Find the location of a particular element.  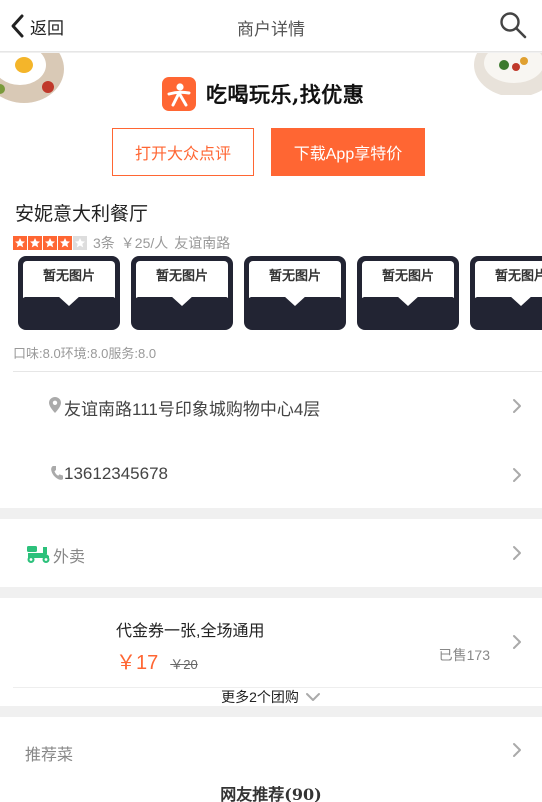

shop-area: 友谊南路 is located at coordinates (202, 243).